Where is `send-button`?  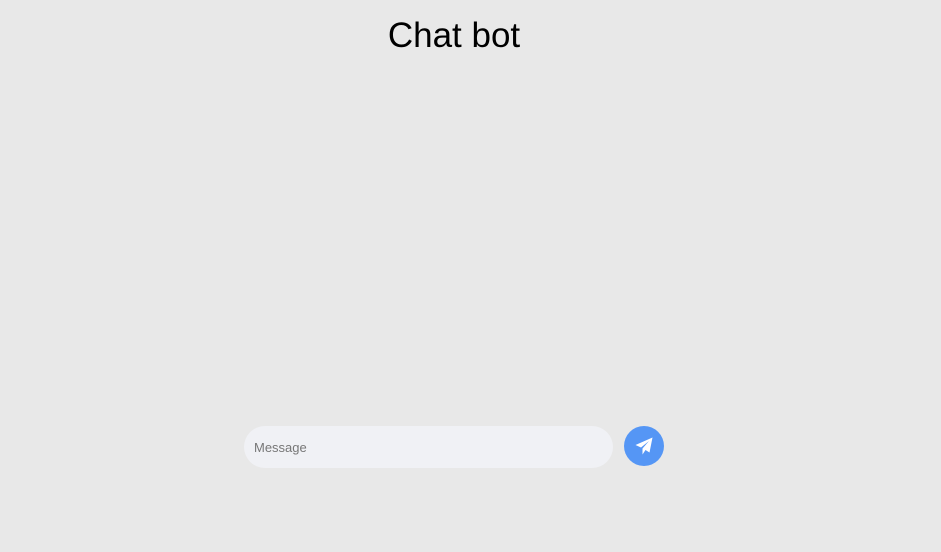
send-button is located at coordinates (644, 446).